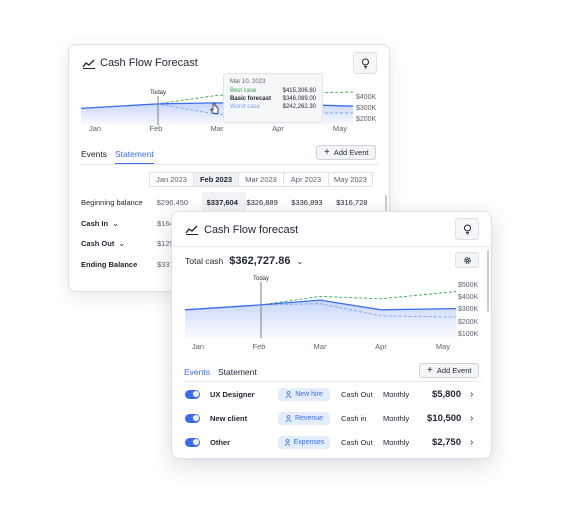 Image resolution: width=561 pixels, height=507 pixels. I want to click on event-tag: Revenue, so click(304, 418).